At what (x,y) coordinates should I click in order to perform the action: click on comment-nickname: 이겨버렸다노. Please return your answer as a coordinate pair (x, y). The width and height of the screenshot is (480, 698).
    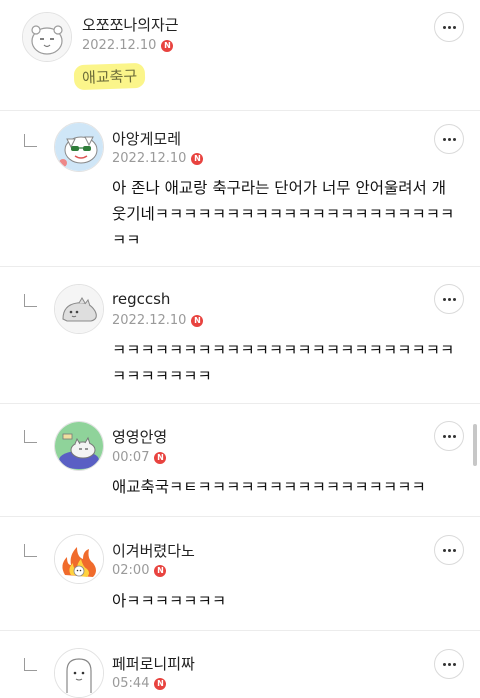
    Looking at the image, I should click on (153, 550).